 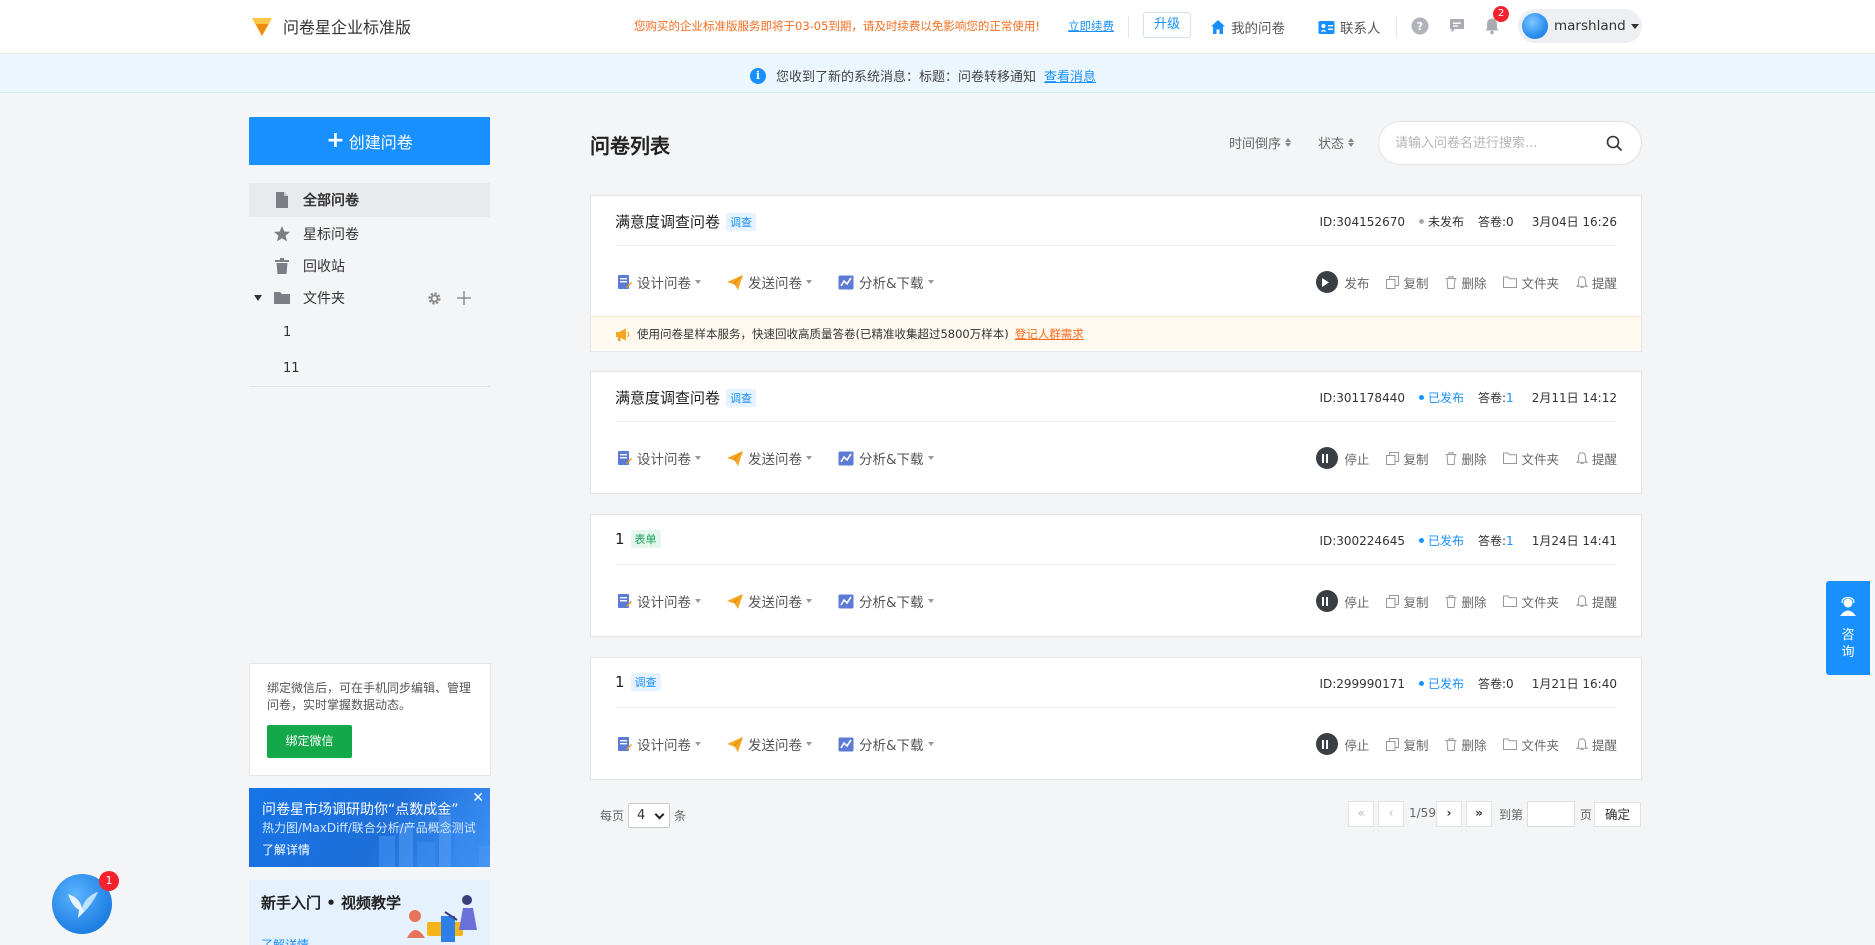 What do you see at coordinates (1580, 26) in the screenshot?
I see `user-menu: marshland` at bounding box center [1580, 26].